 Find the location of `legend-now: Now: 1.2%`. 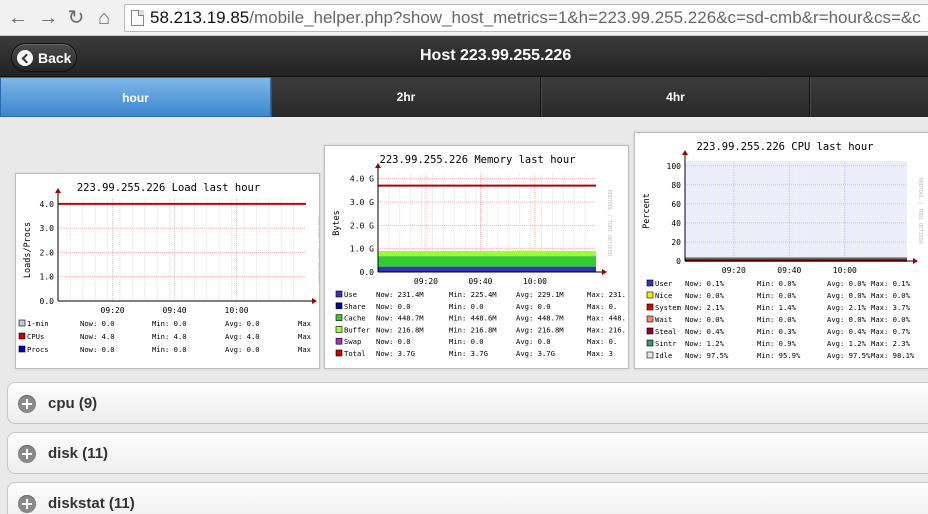

legend-now: Now: 1.2% is located at coordinates (705, 343).